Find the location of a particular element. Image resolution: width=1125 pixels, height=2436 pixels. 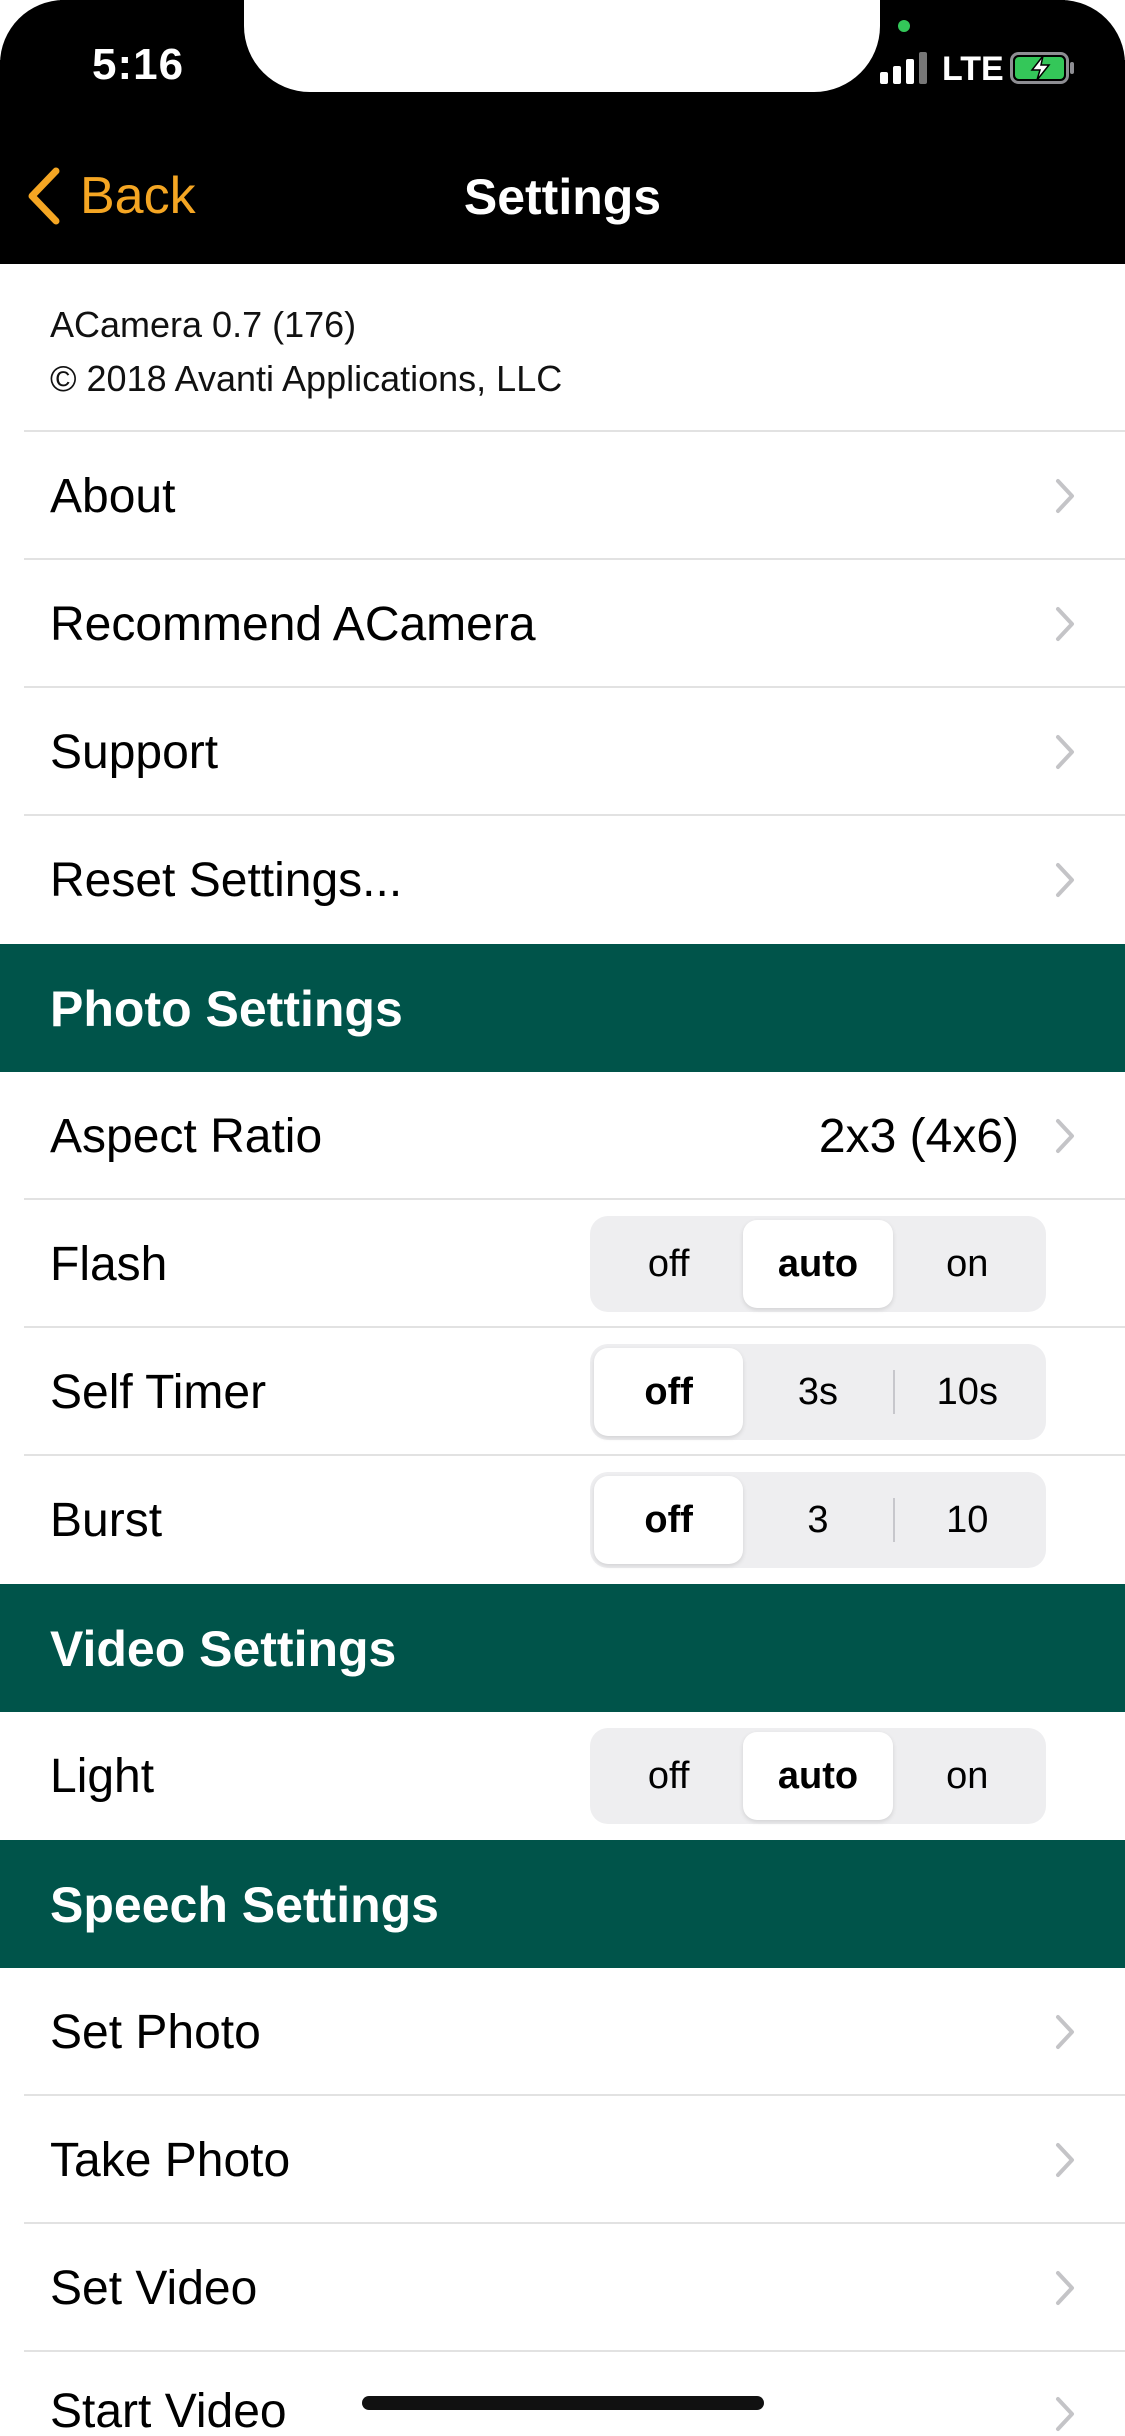

screen-corner-right is located at coordinates (1065, 60).